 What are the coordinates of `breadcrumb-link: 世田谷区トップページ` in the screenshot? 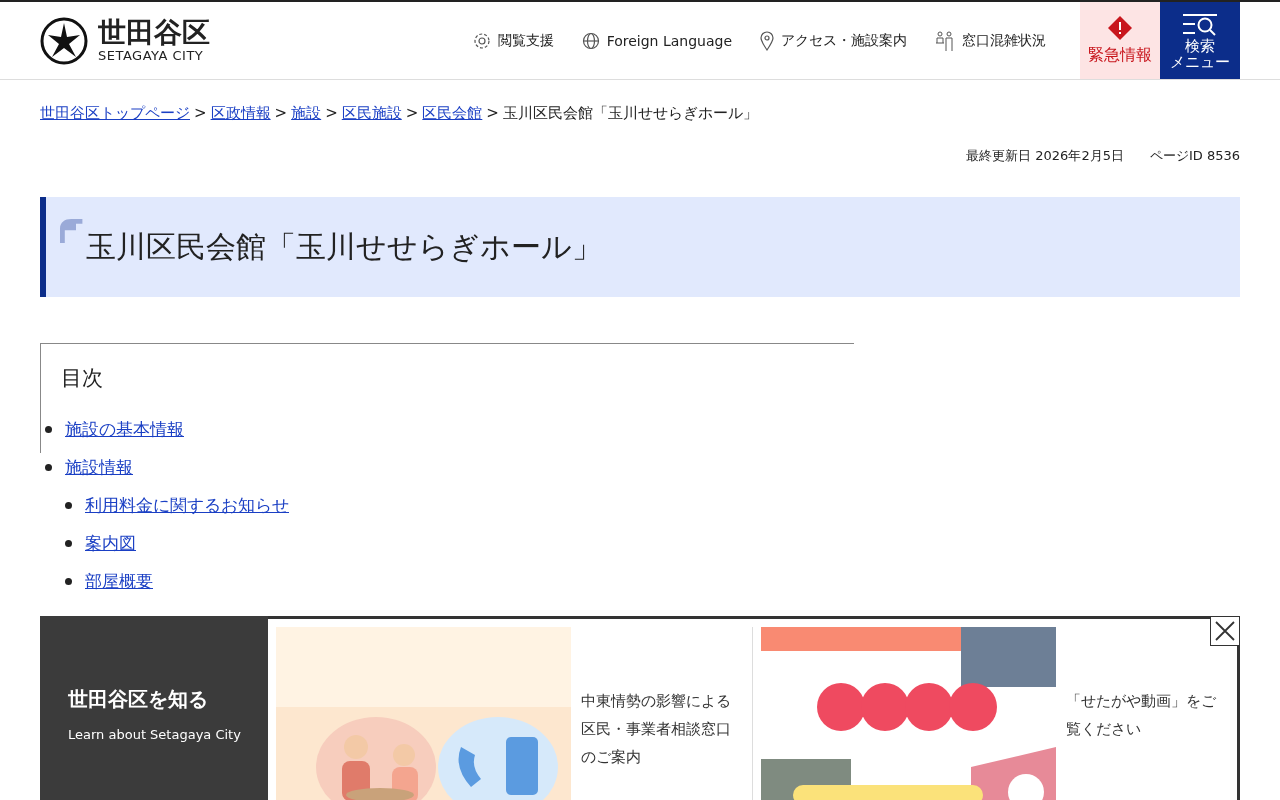 It's located at (115, 113).